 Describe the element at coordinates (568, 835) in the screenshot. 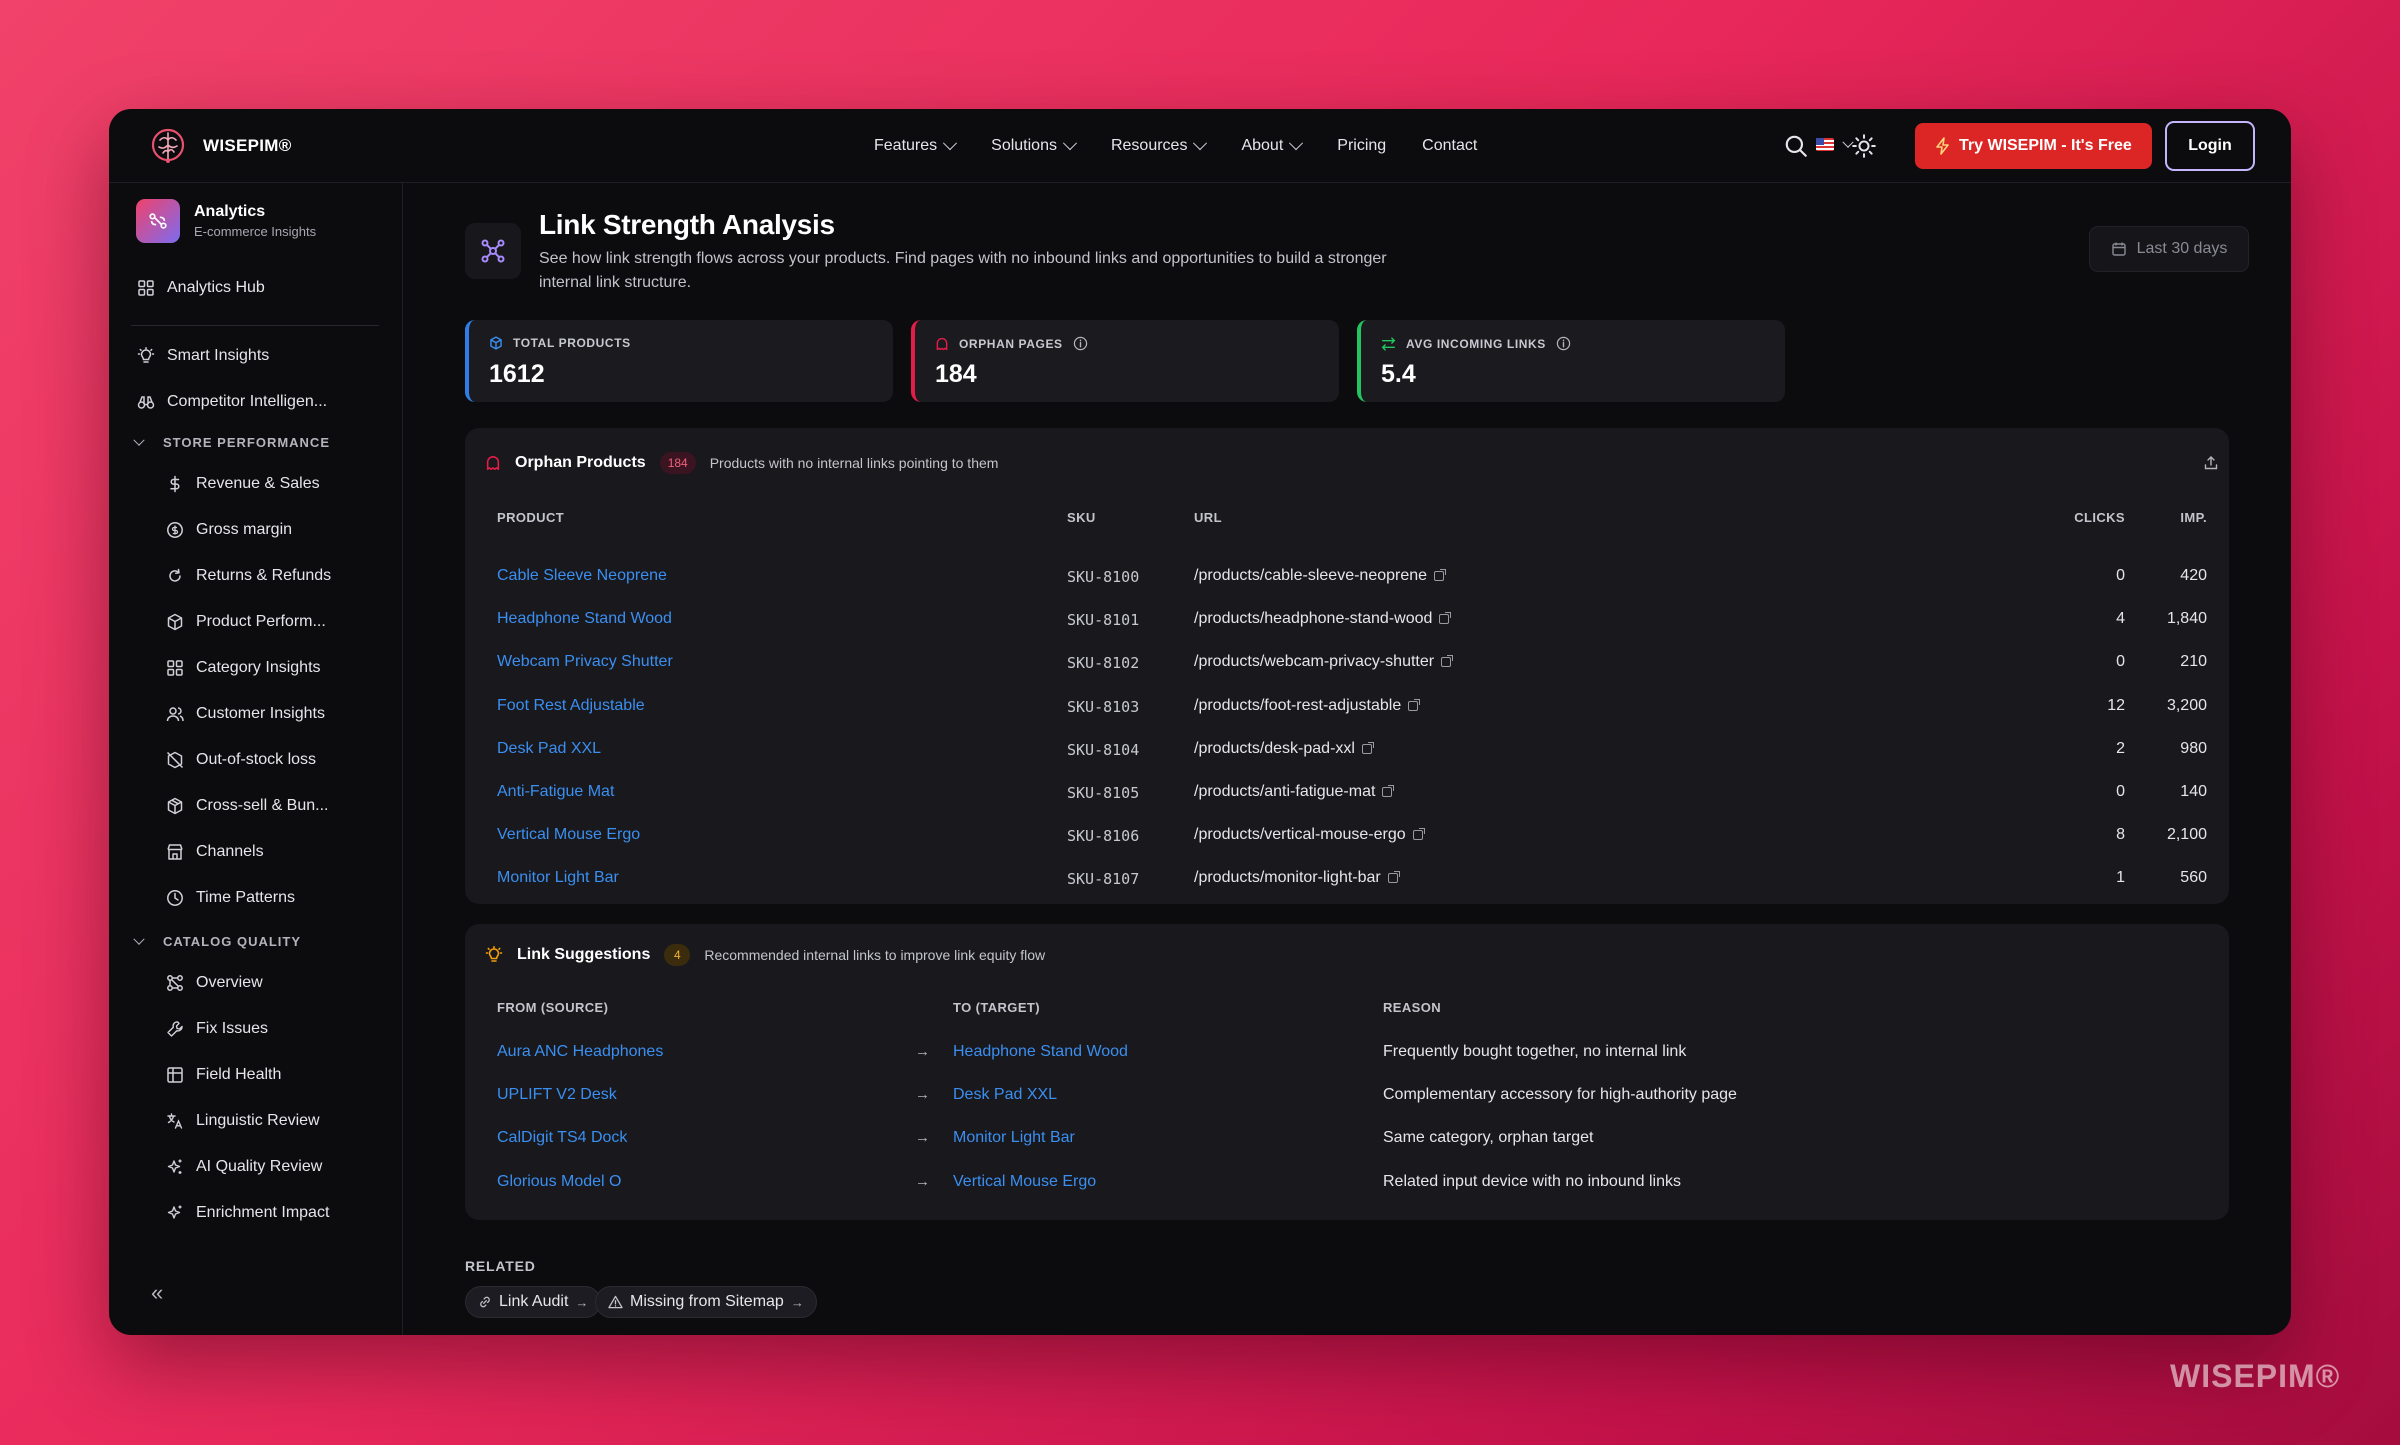

I see `product-link: Vertical Mouse Ergo` at that location.